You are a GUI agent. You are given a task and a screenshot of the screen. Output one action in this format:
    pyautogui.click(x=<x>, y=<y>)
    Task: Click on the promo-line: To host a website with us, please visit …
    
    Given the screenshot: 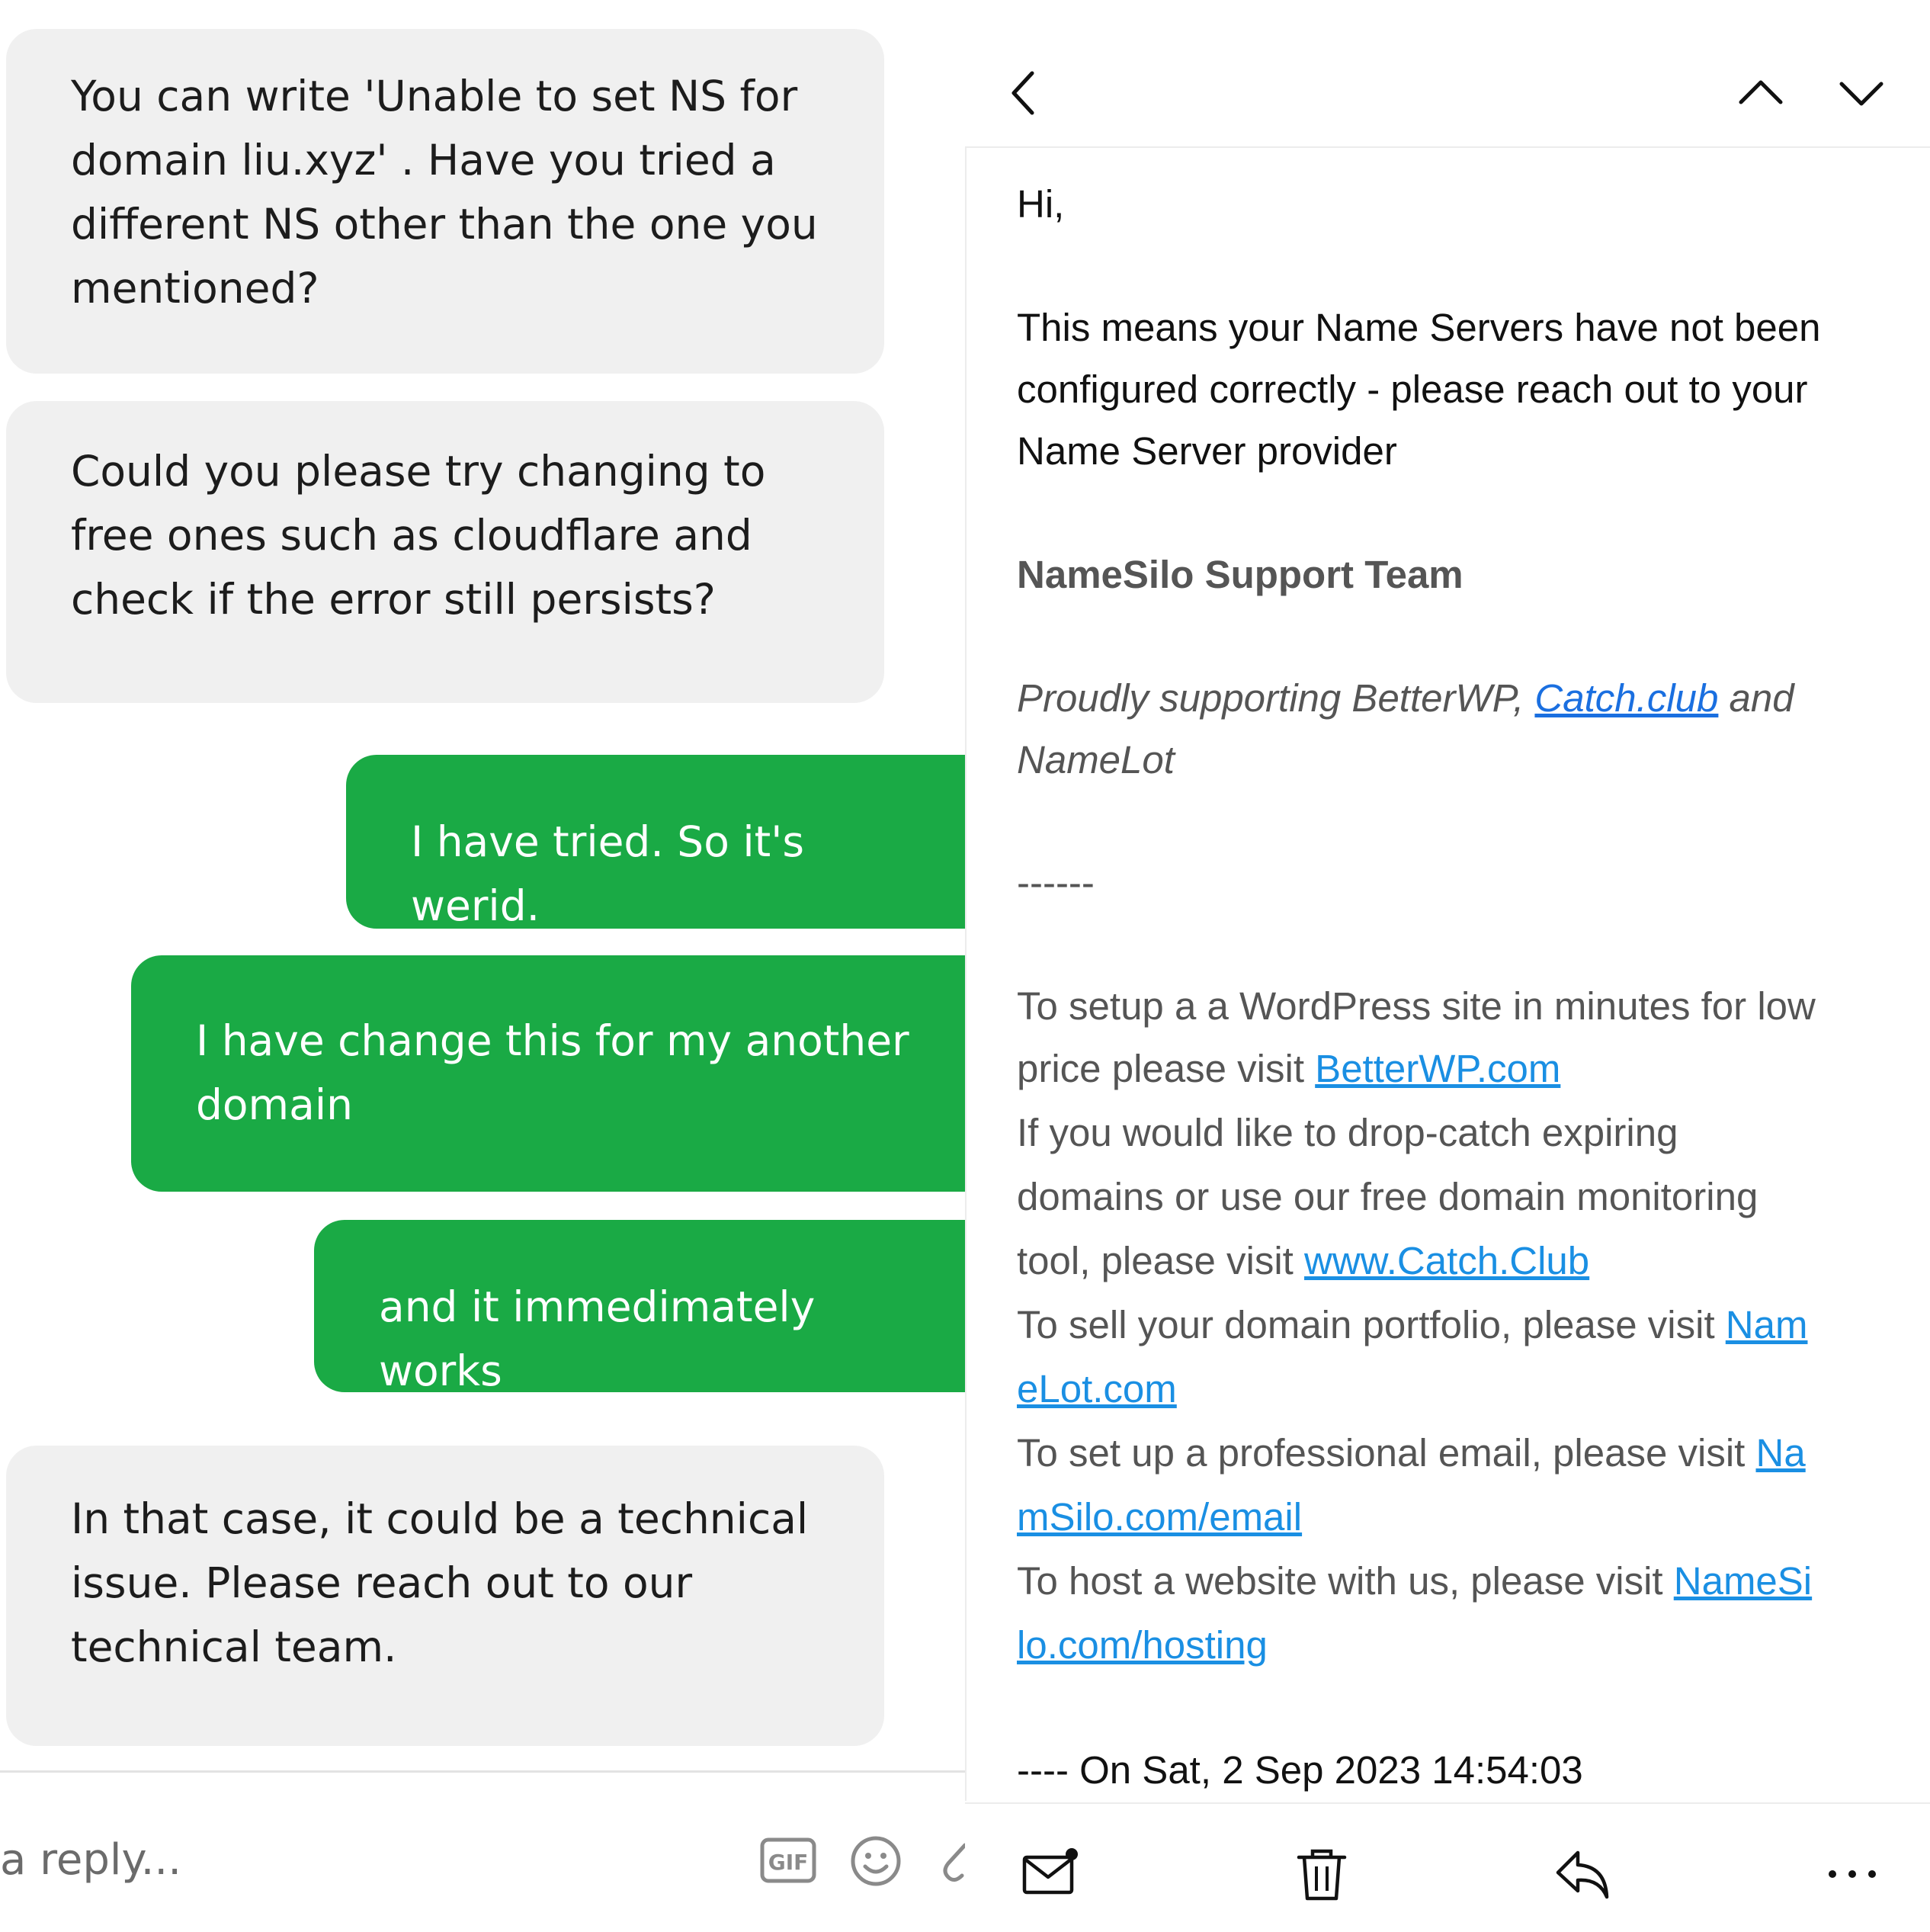 What is the action you would take?
    pyautogui.click(x=1414, y=1581)
    